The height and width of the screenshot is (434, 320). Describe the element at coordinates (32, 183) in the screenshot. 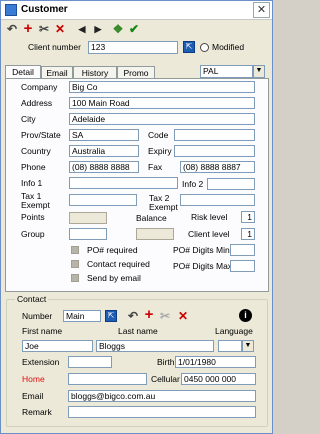

I see `info1-label: Info 1` at that location.